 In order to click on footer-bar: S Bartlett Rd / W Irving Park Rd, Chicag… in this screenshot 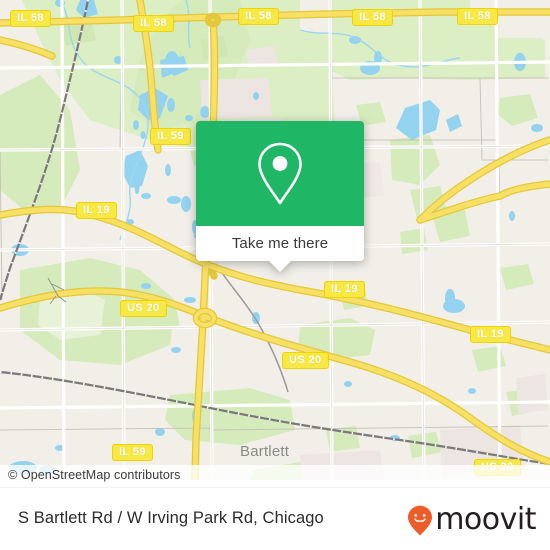, I will do `click(275, 518)`.